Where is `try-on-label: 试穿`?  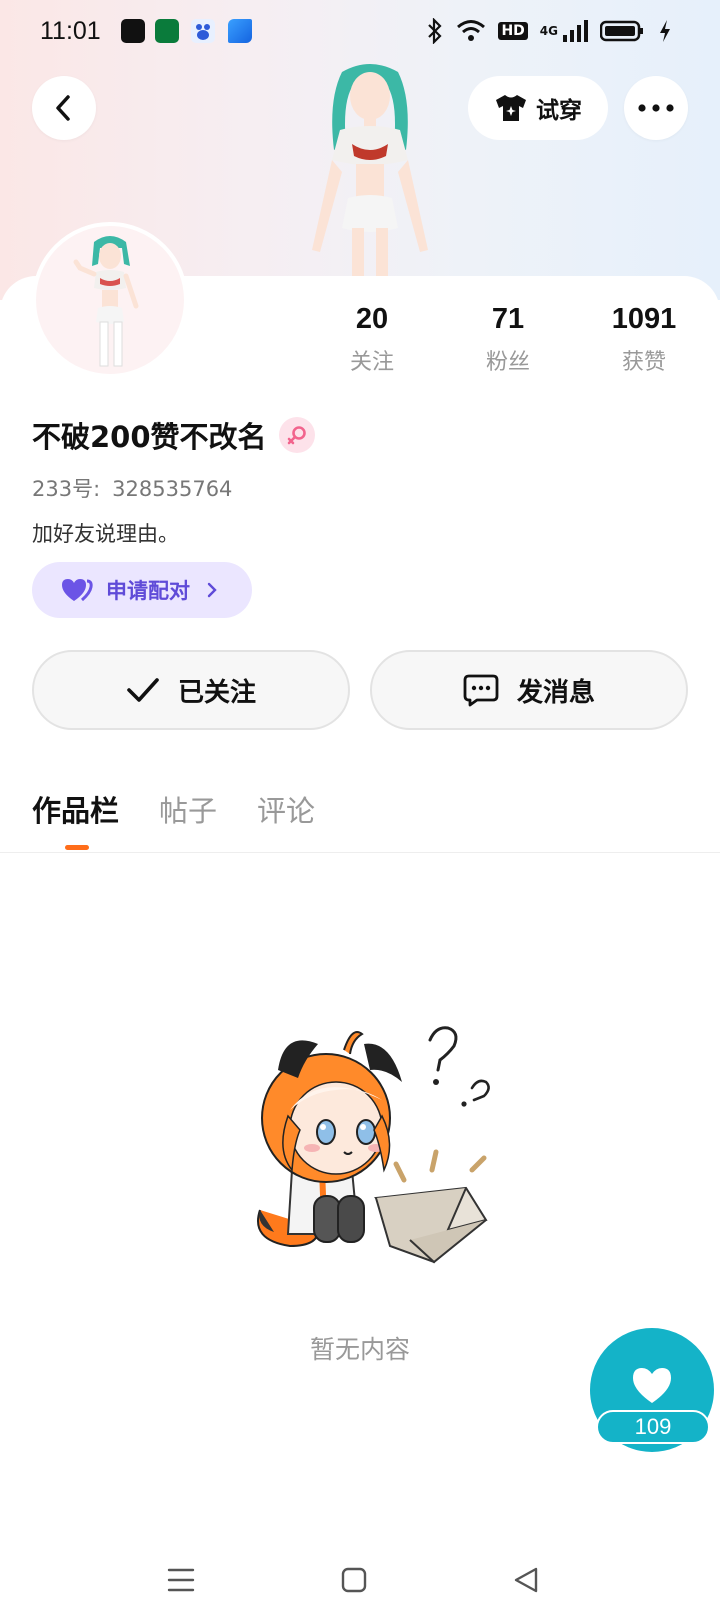 try-on-label: 试穿 is located at coordinates (559, 111).